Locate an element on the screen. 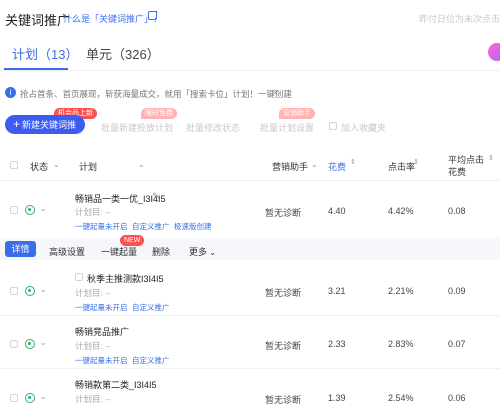 The width and height of the screenshot is (500, 405). new-keyword-promotion-button: + 新建关键词推广 is located at coordinates (45, 132).